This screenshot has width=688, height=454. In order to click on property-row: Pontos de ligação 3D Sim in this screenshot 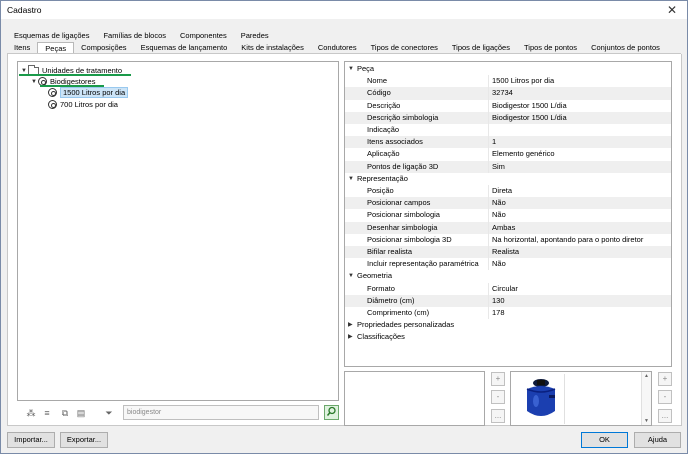, I will do `click(508, 166)`.